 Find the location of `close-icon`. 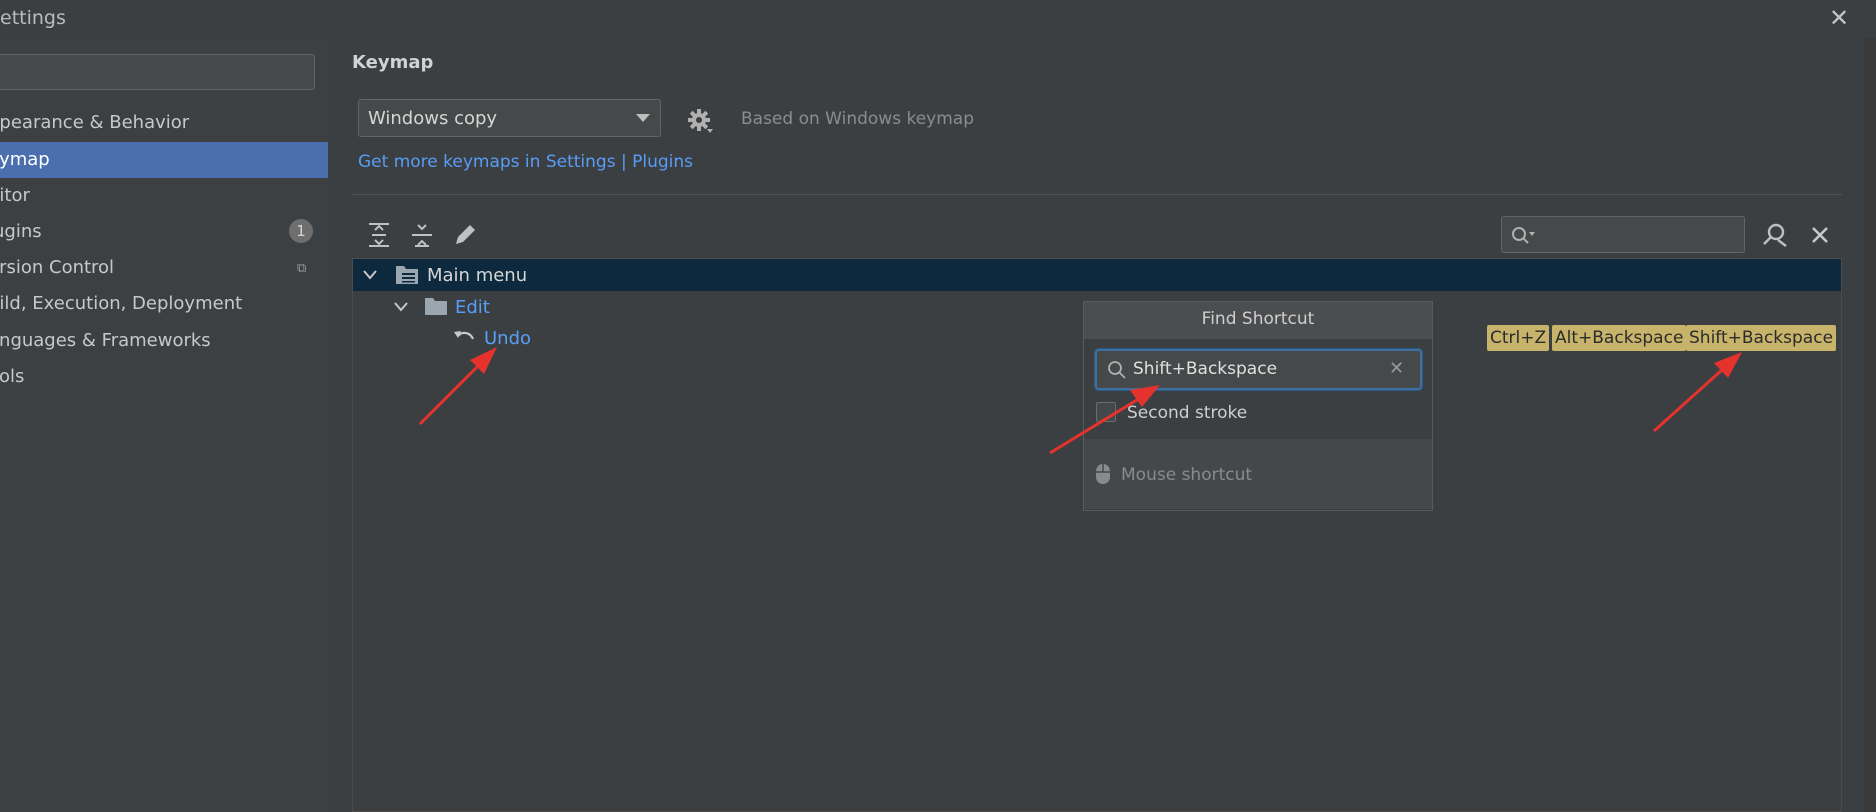

close-icon is located at coordinates (1820, 235).